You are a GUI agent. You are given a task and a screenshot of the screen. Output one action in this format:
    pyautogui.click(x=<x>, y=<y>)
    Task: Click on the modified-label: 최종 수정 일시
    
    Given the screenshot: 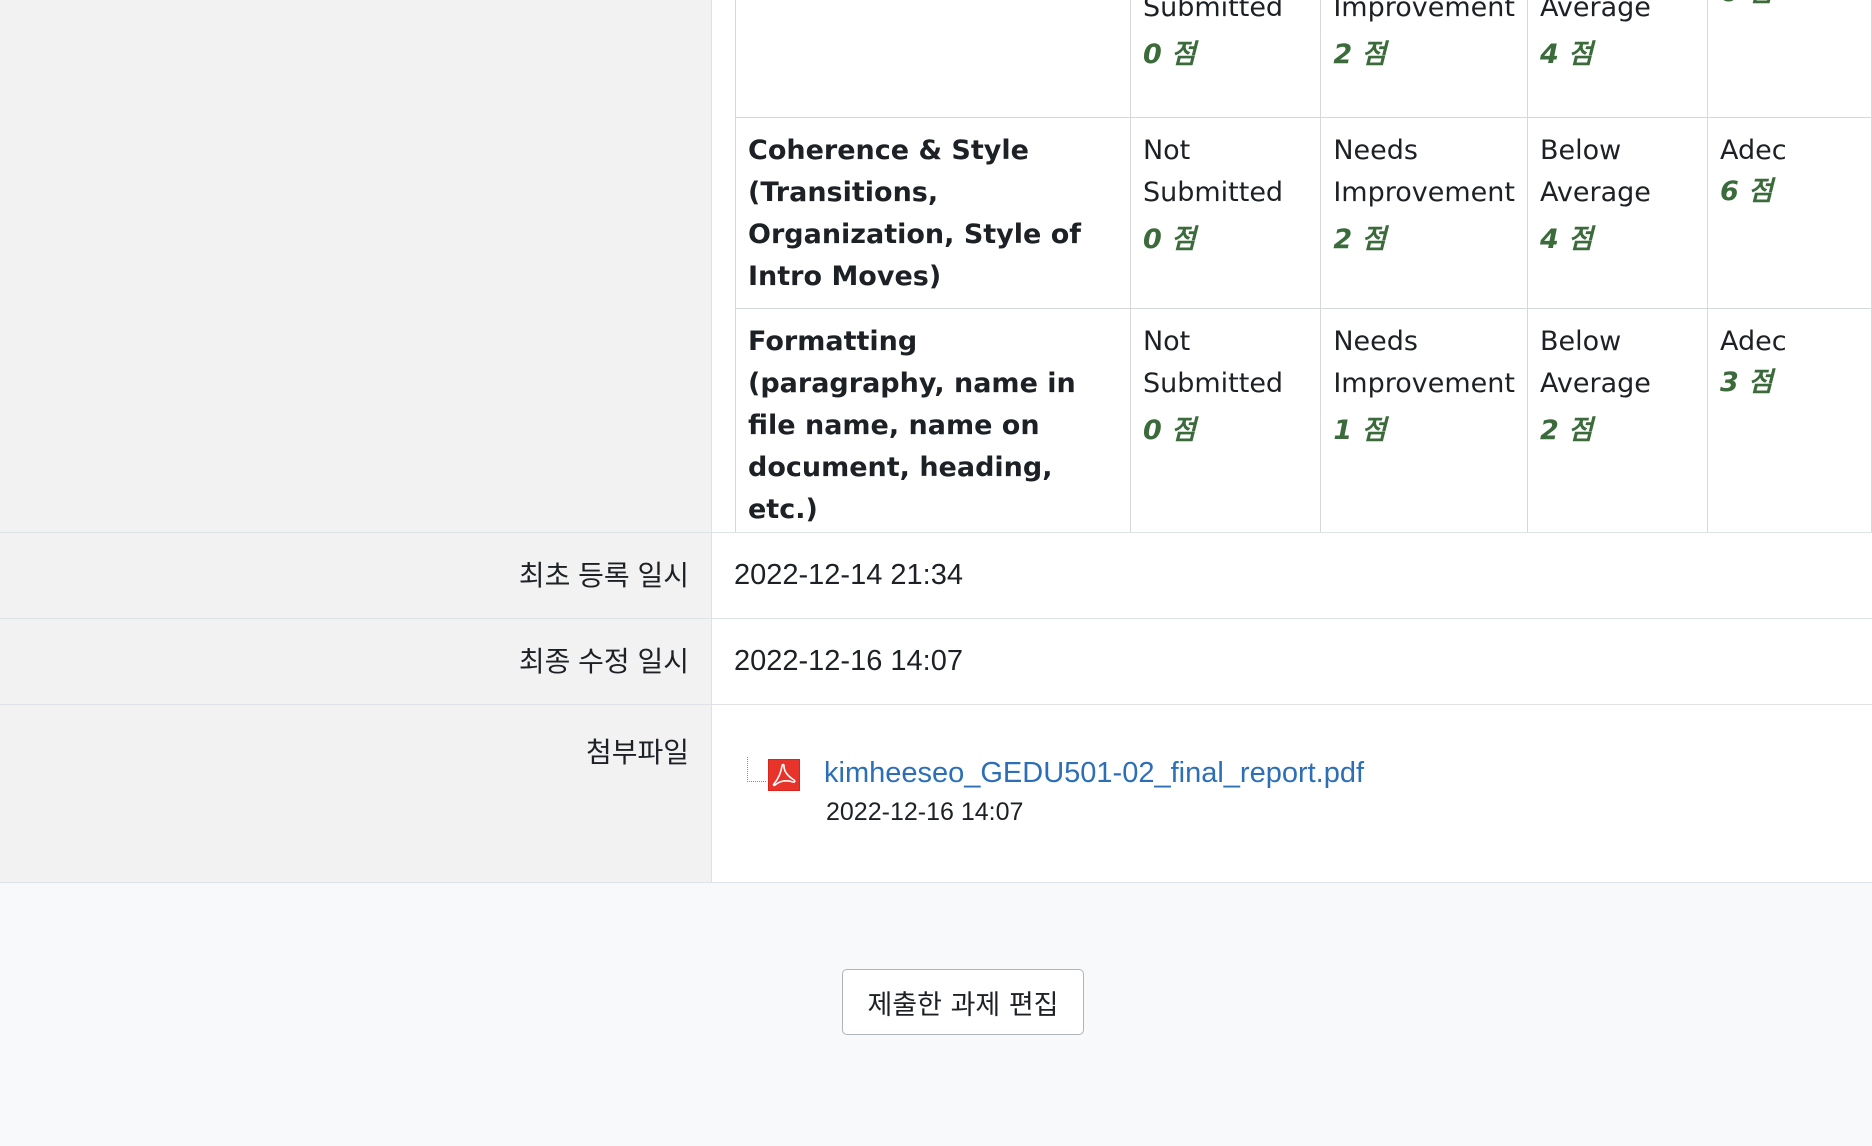 What is the action you would take?
    pyautogui.click(x=356, y=661)
    